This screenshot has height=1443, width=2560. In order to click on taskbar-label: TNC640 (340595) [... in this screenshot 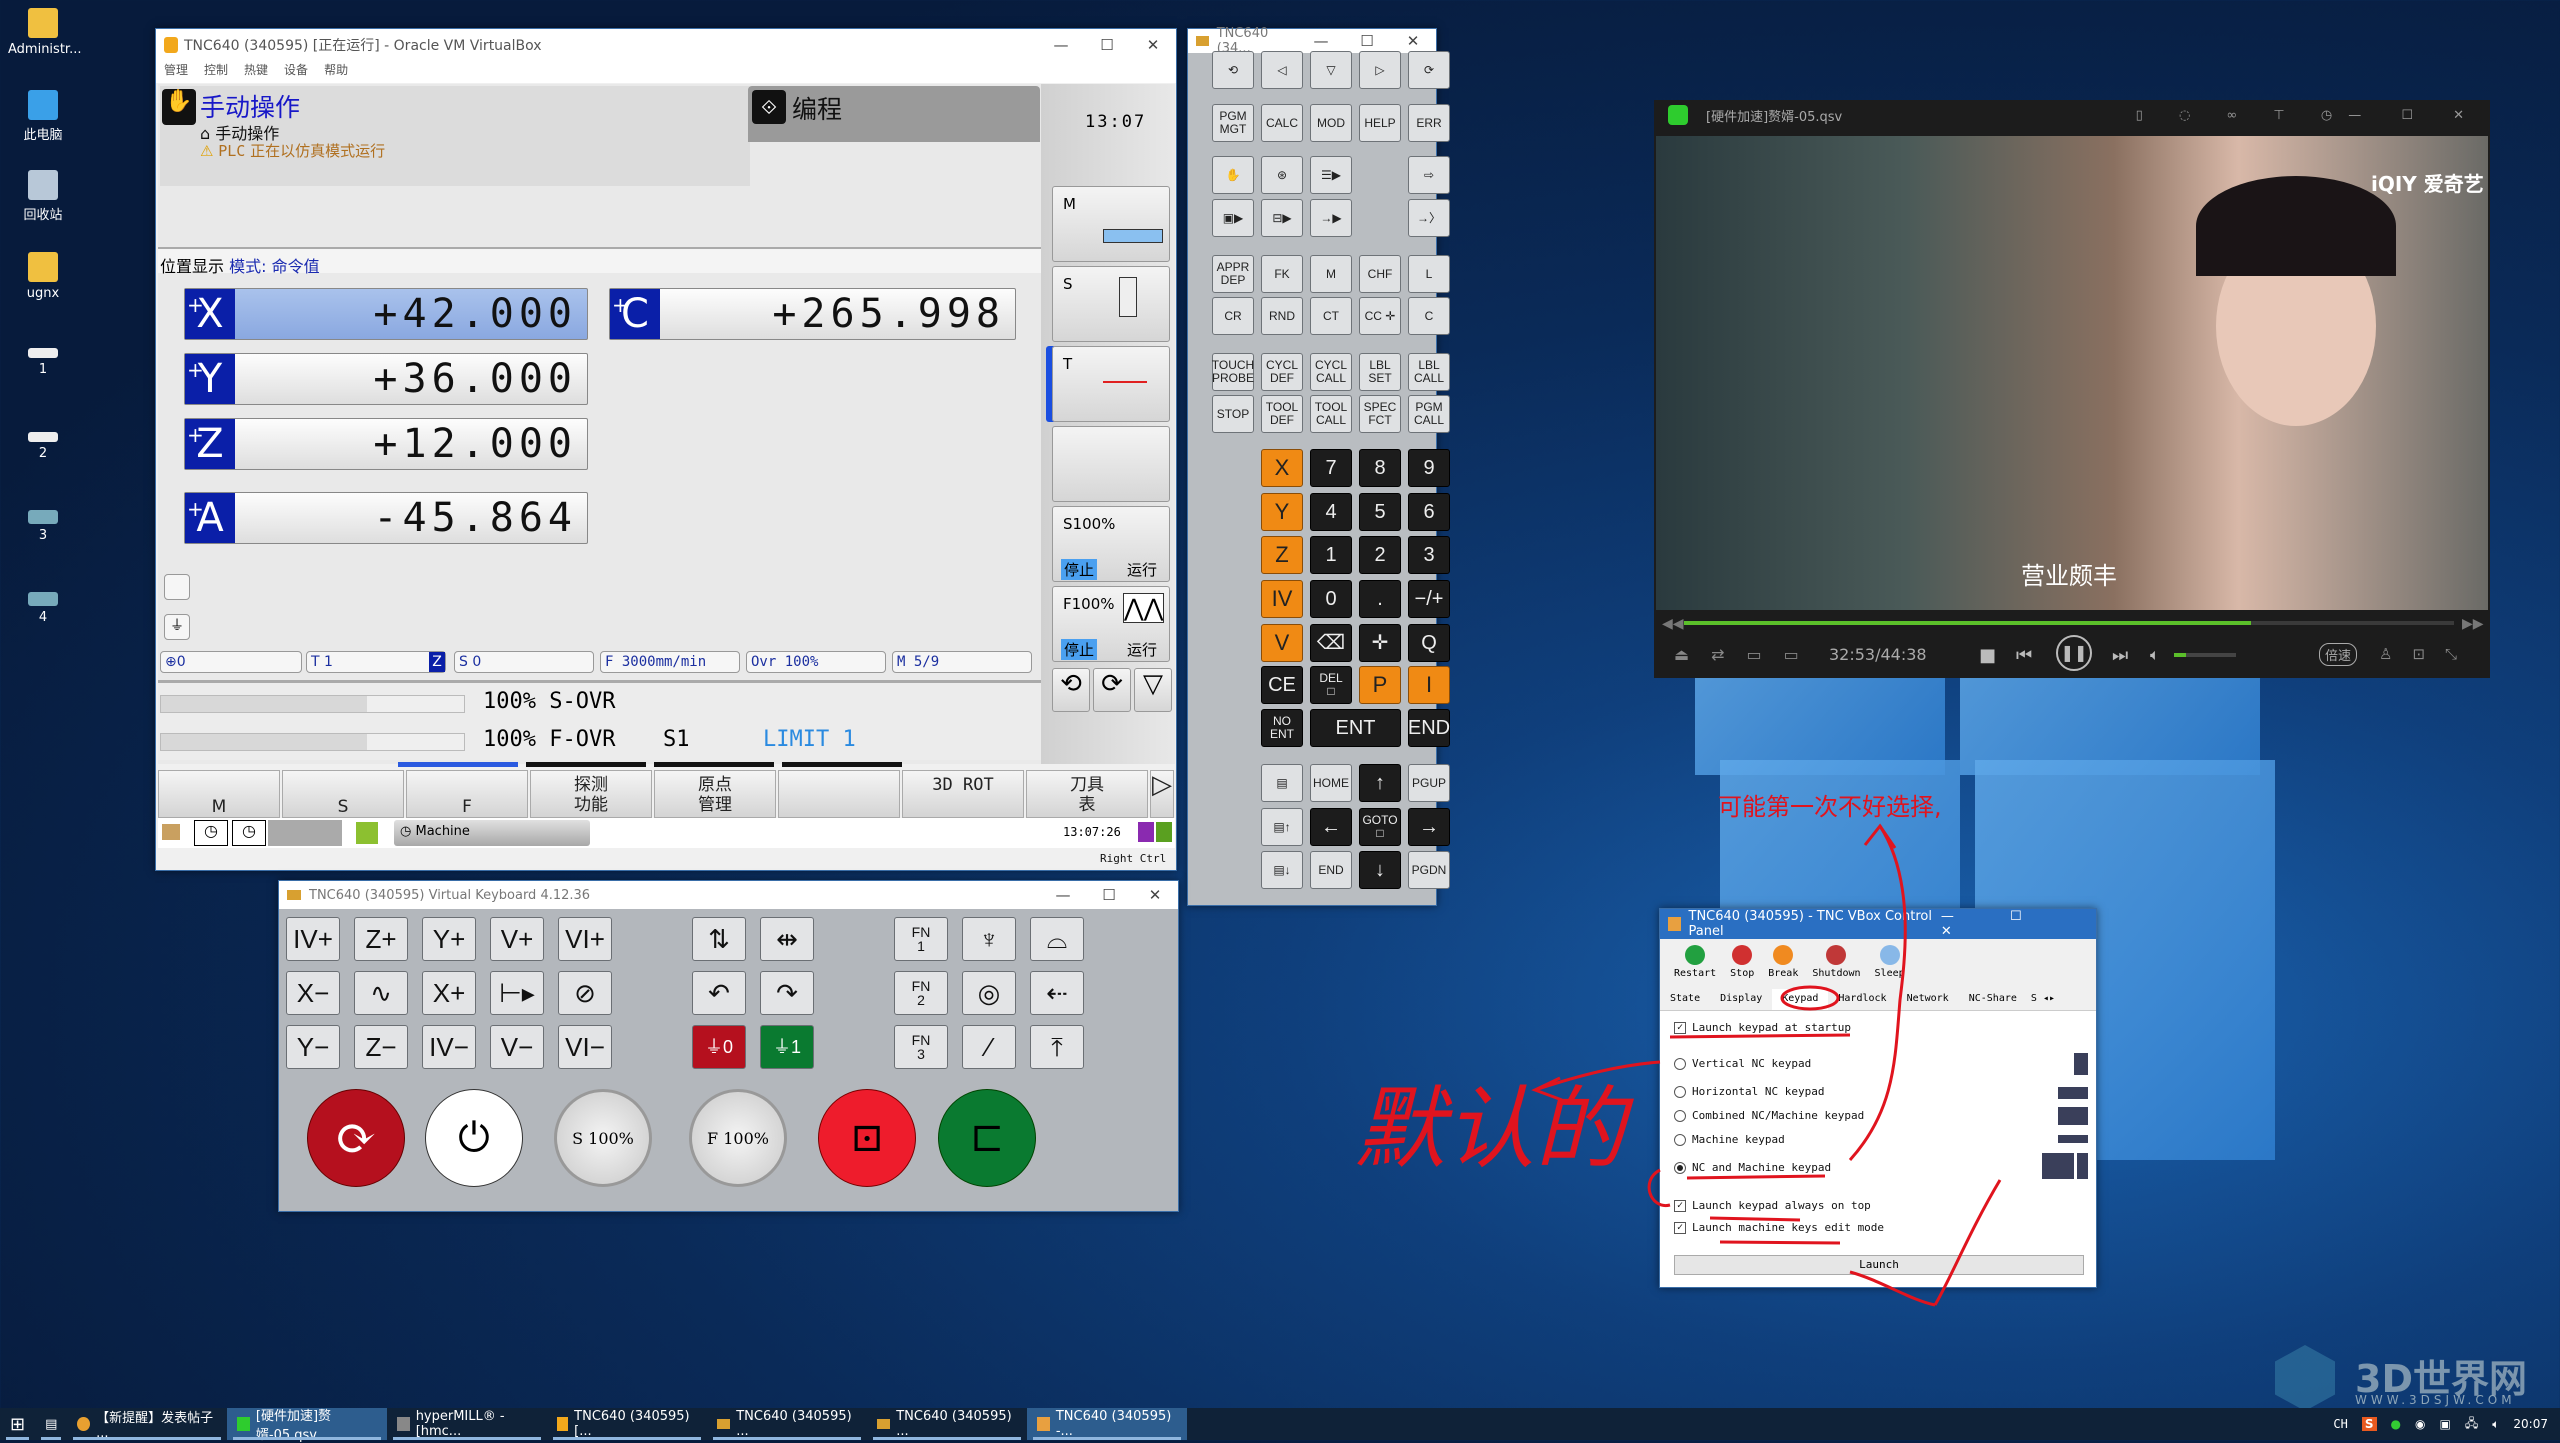, I will do `click(632, 1424)`.